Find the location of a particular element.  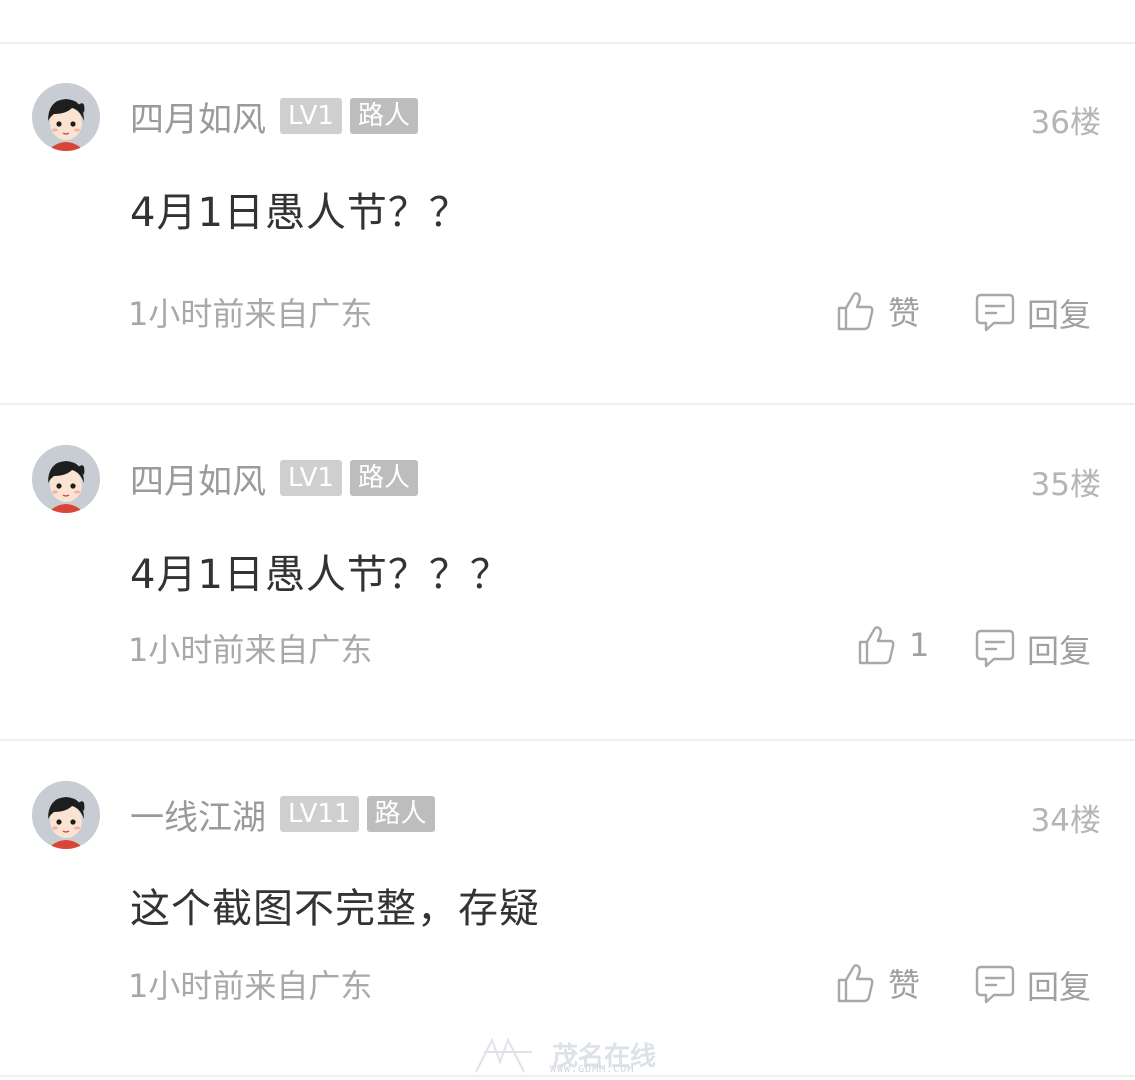

floor-number: 35楼 is located at coordinates (1065, 485).